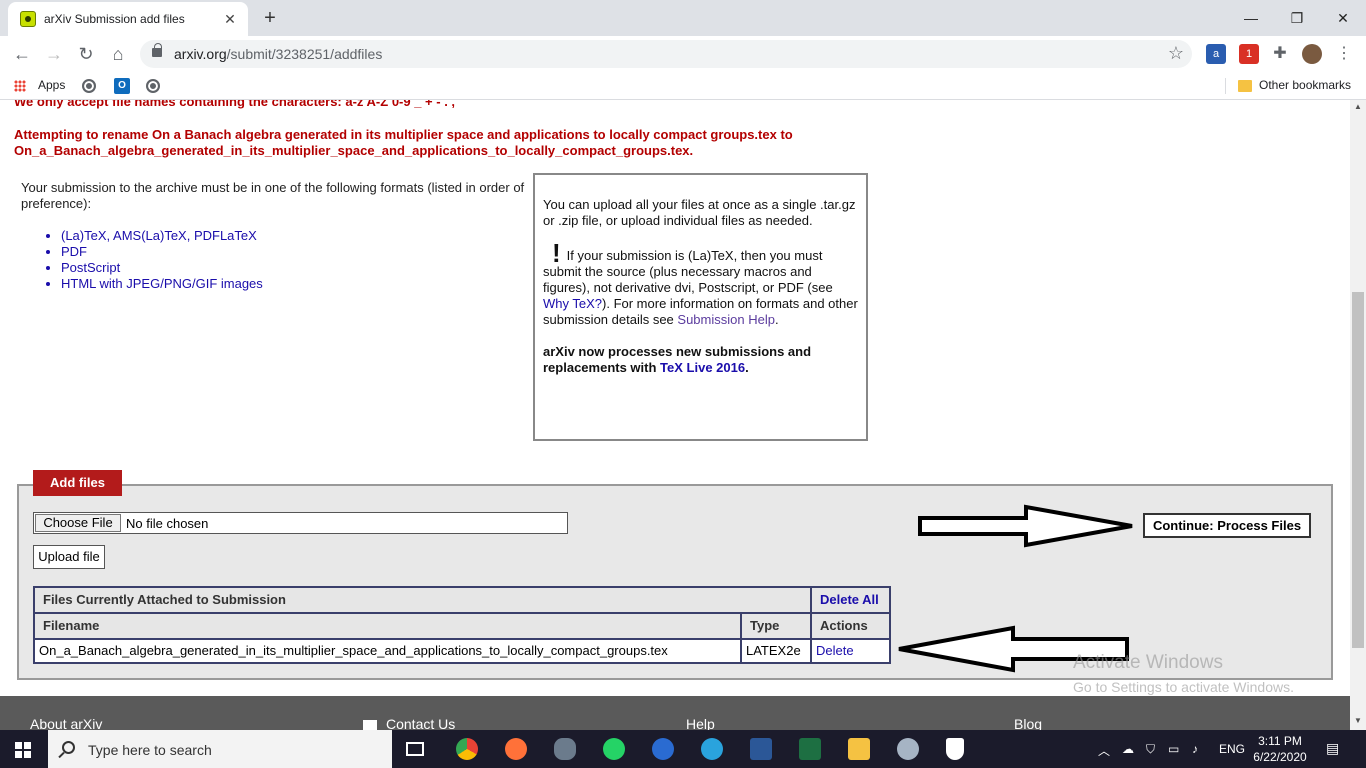  I want to click on format-item: PDF, so click(296, 252).